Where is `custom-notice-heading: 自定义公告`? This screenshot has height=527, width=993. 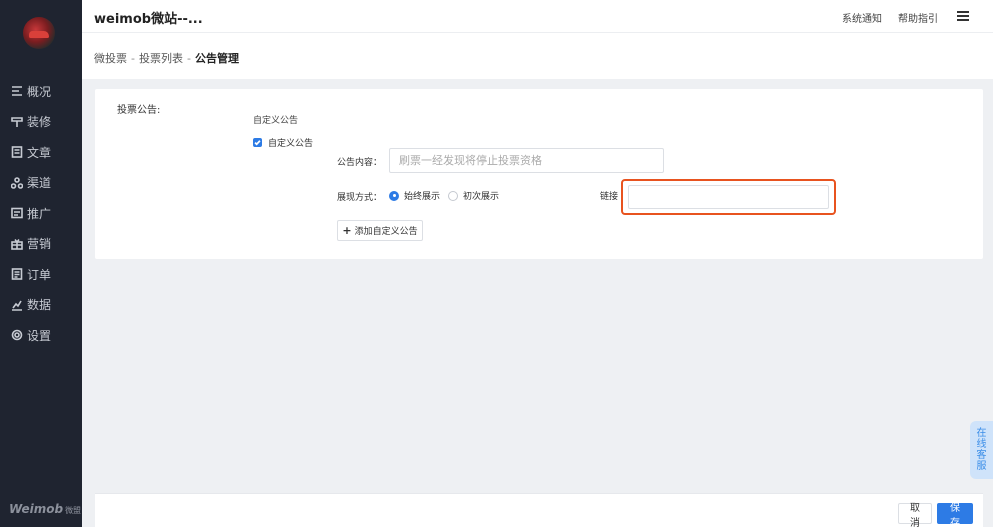 custom-notice-heading: 自定义公告 is located at coordinates (276, 121).